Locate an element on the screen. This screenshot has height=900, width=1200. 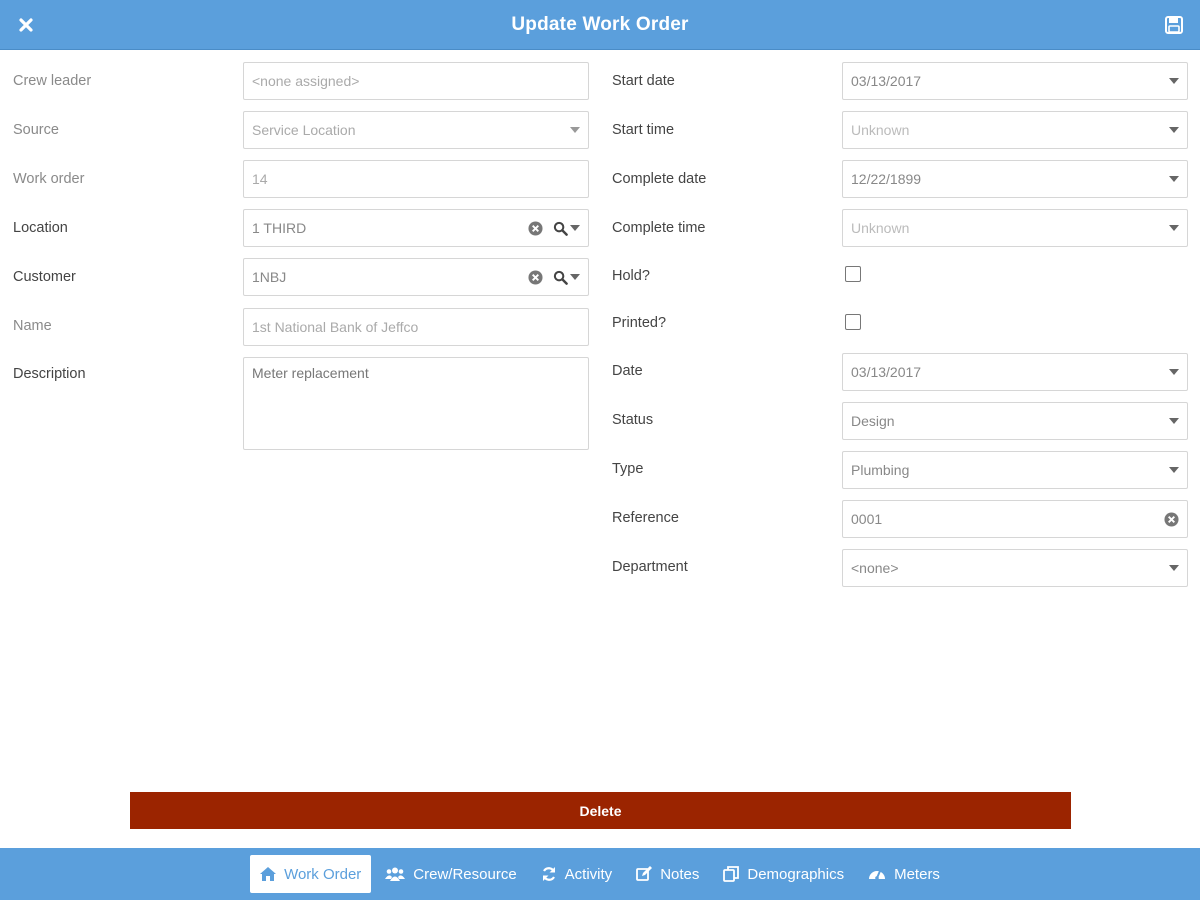
start-date-select: 03/13/2017 is located at coordinates (1015, 81).